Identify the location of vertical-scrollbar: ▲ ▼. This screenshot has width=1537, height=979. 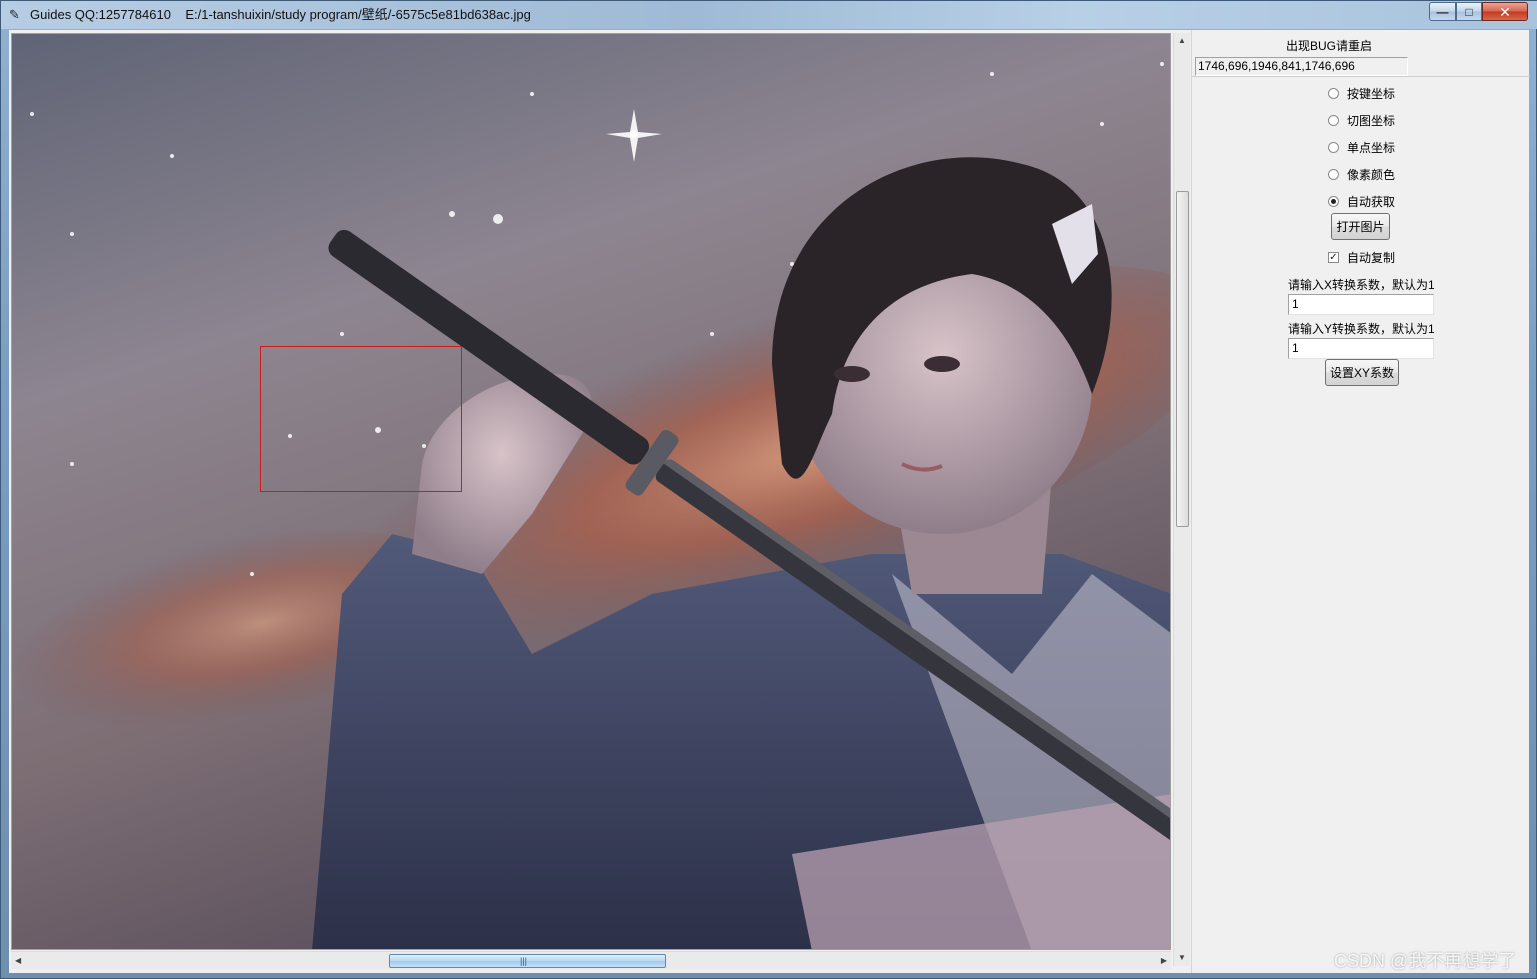
(1181, 499).